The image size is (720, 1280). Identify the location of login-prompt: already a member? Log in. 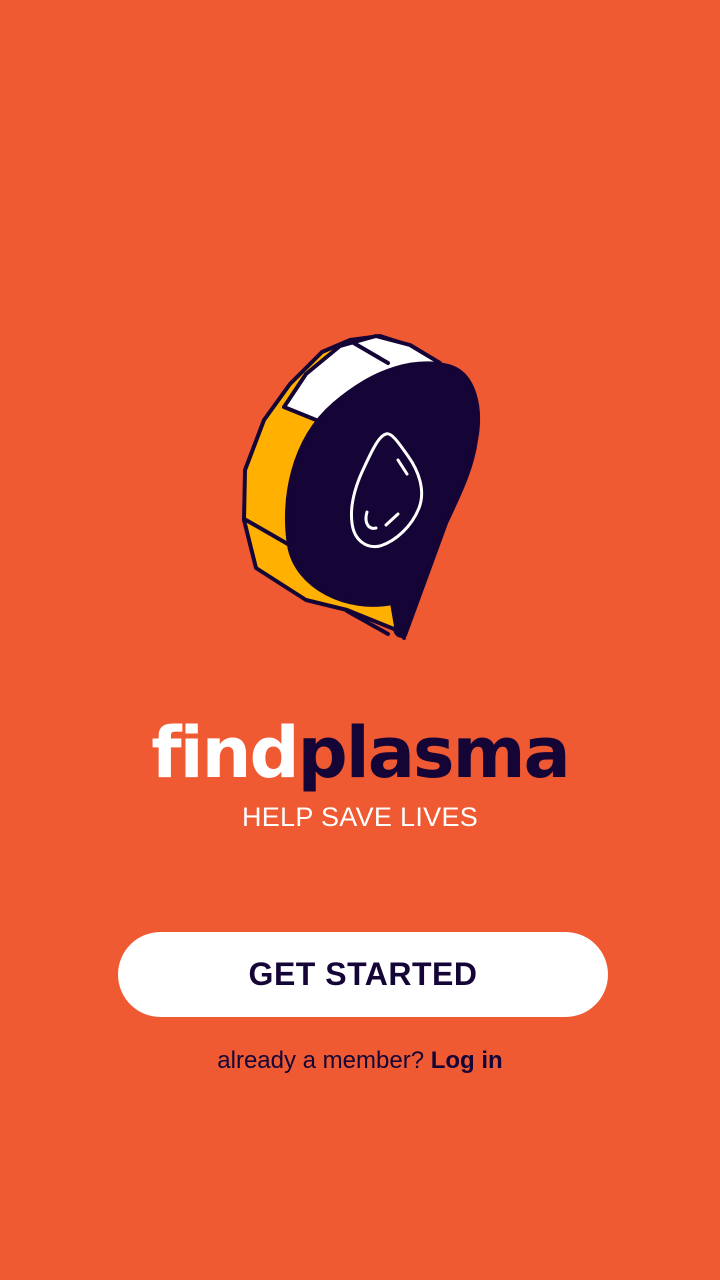
(360, 1061).